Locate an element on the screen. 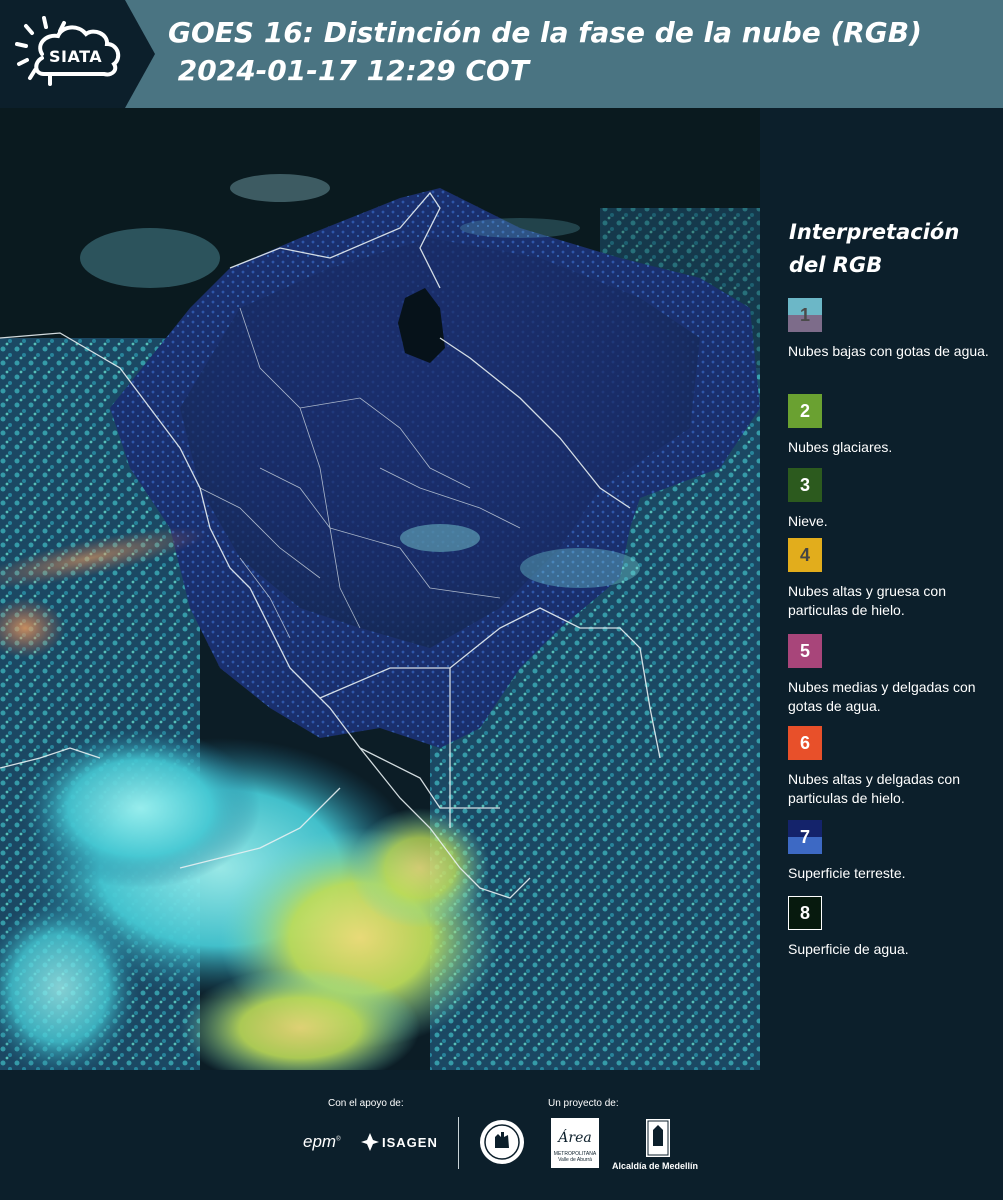 This screenshot has width=1003, height=1200. legend-swatch-7: 7 is located at coordinates (805, 837).